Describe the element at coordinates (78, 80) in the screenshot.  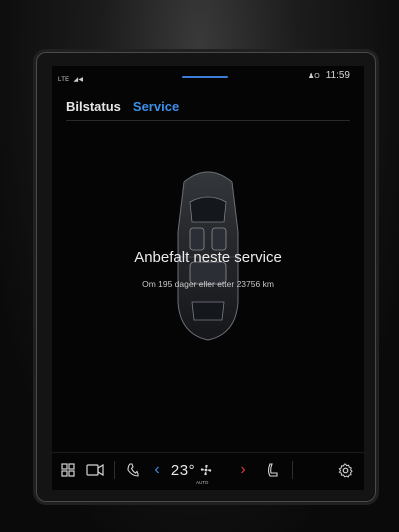
I see `signal-strength-icon: ◢◀` at that location.